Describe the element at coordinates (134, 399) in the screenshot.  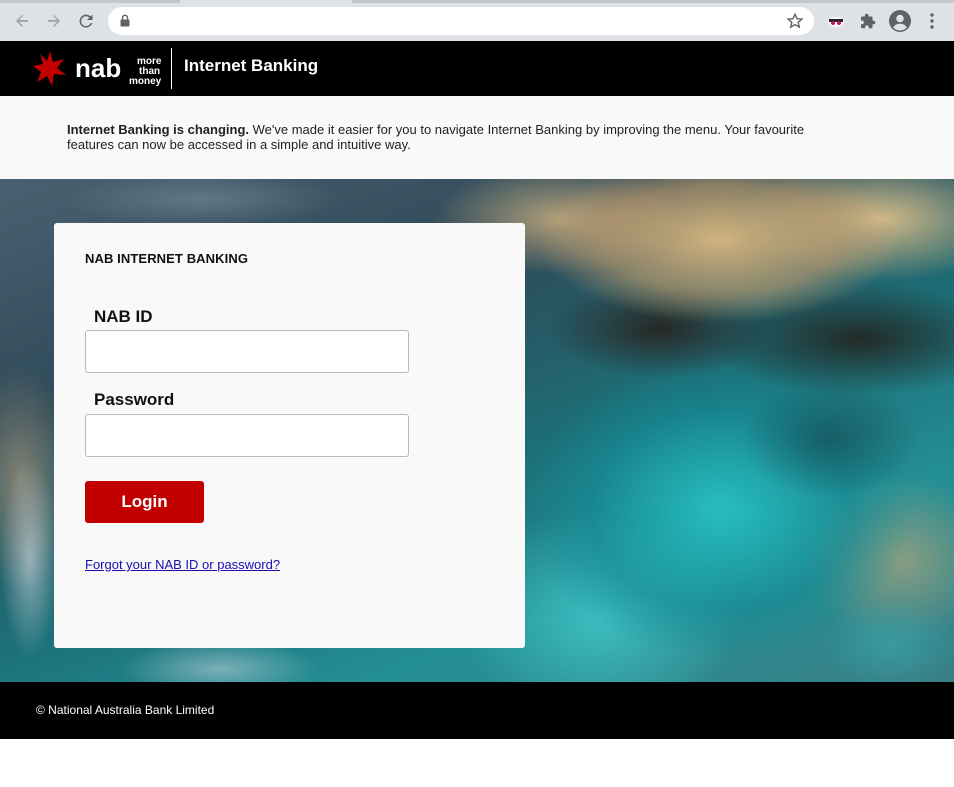
I see `password-label: Password` at that location.